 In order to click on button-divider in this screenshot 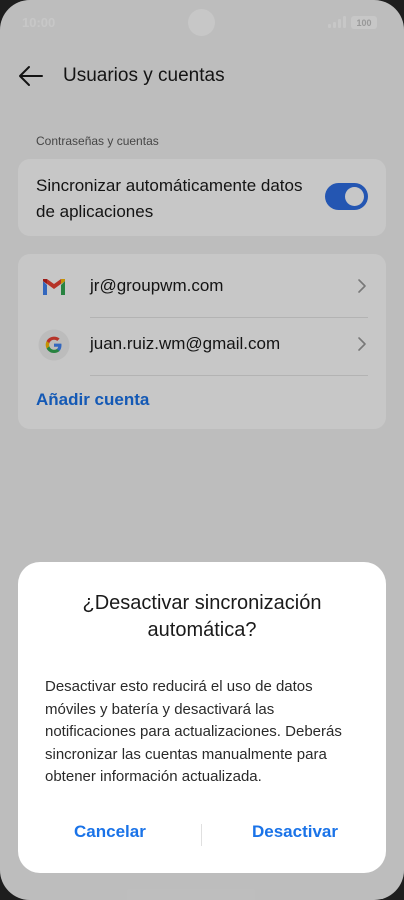, I will do `click(201, 835)`.